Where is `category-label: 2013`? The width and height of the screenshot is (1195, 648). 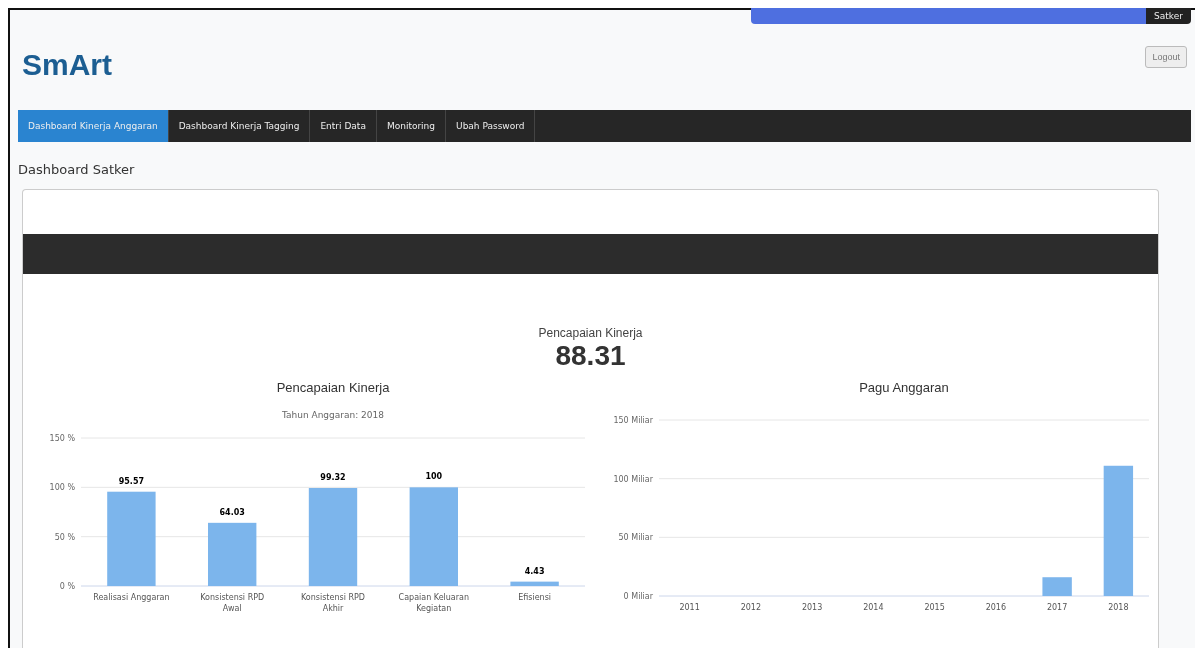
category-label: 2013 is located at coordinates (812, 607).